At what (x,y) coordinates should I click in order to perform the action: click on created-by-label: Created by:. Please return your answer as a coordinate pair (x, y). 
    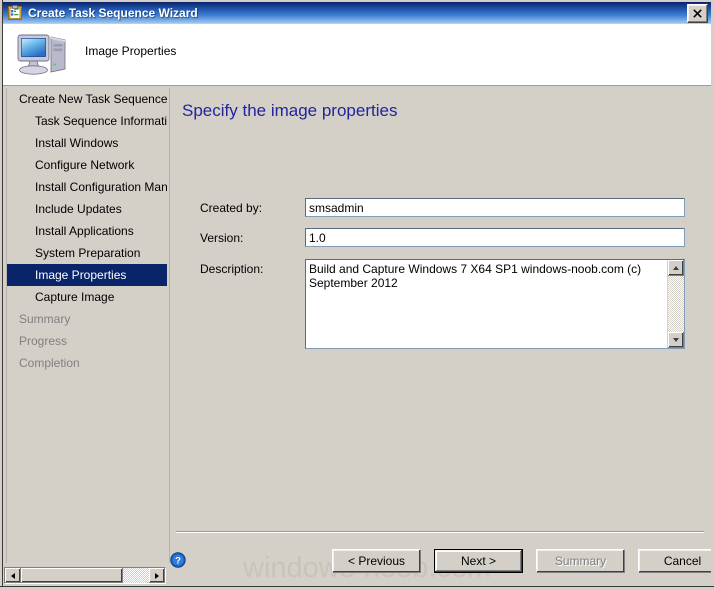
    Looking at the image, I should click on (231, 208).